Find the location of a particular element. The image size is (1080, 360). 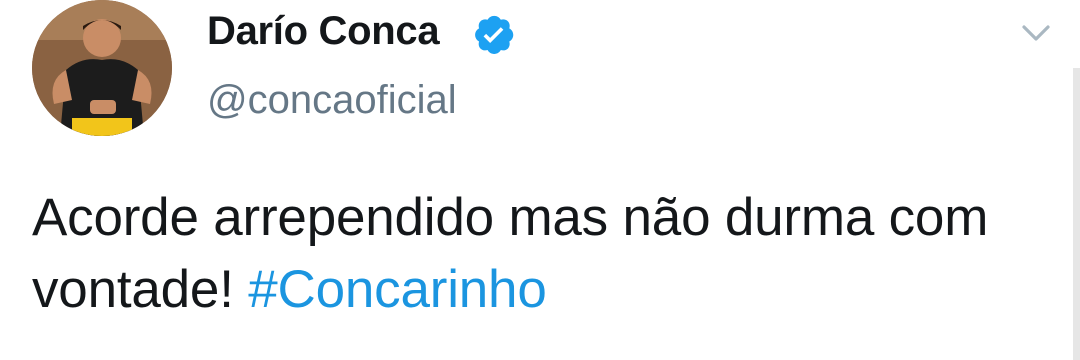

avatar is located at coordinates (102, 68).